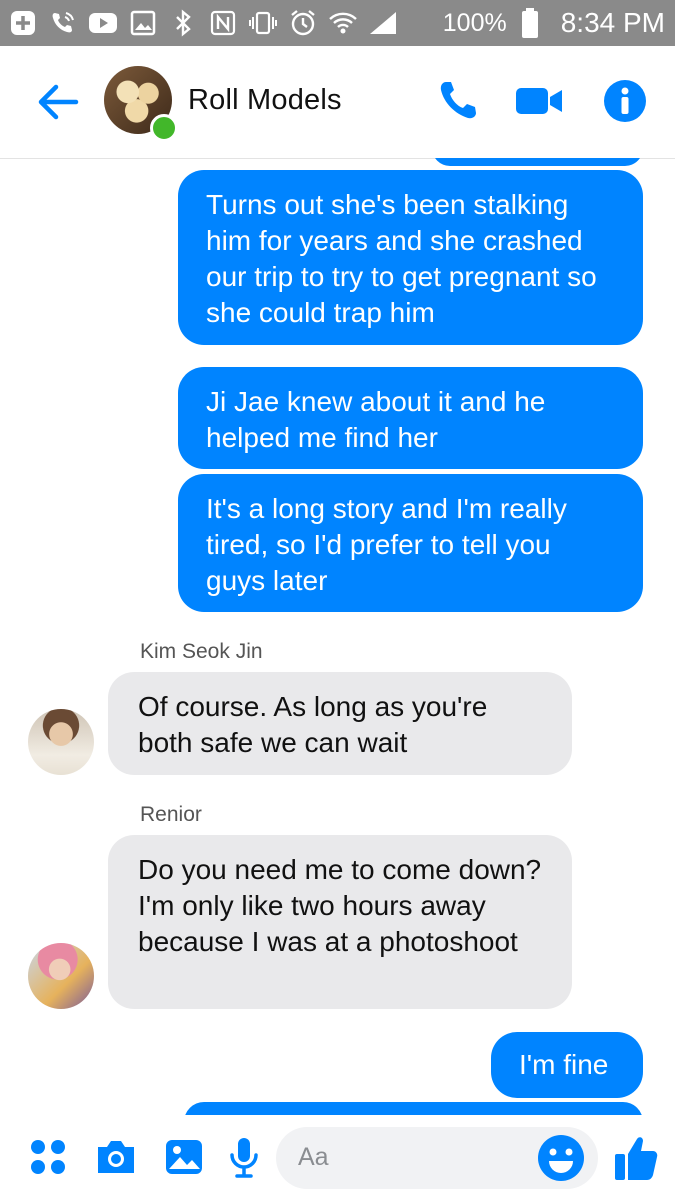 This screenshot has width=675, height=1200. I want to click on camera-icon, so click(116, 1157).